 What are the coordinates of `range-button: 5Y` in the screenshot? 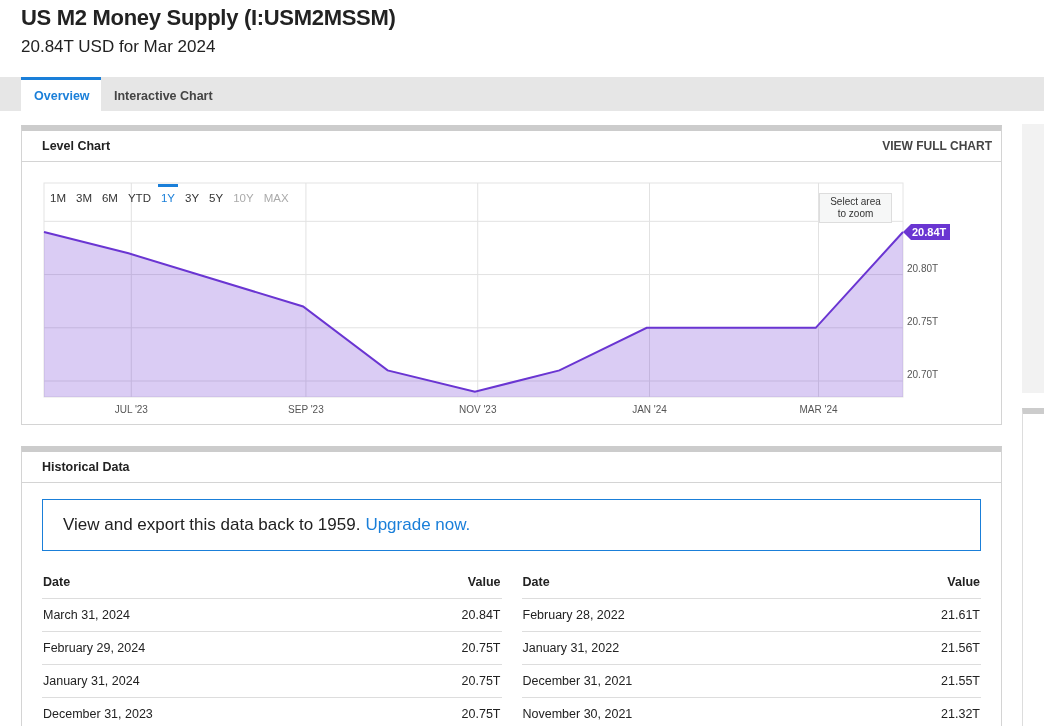 It's located at (216, 196).